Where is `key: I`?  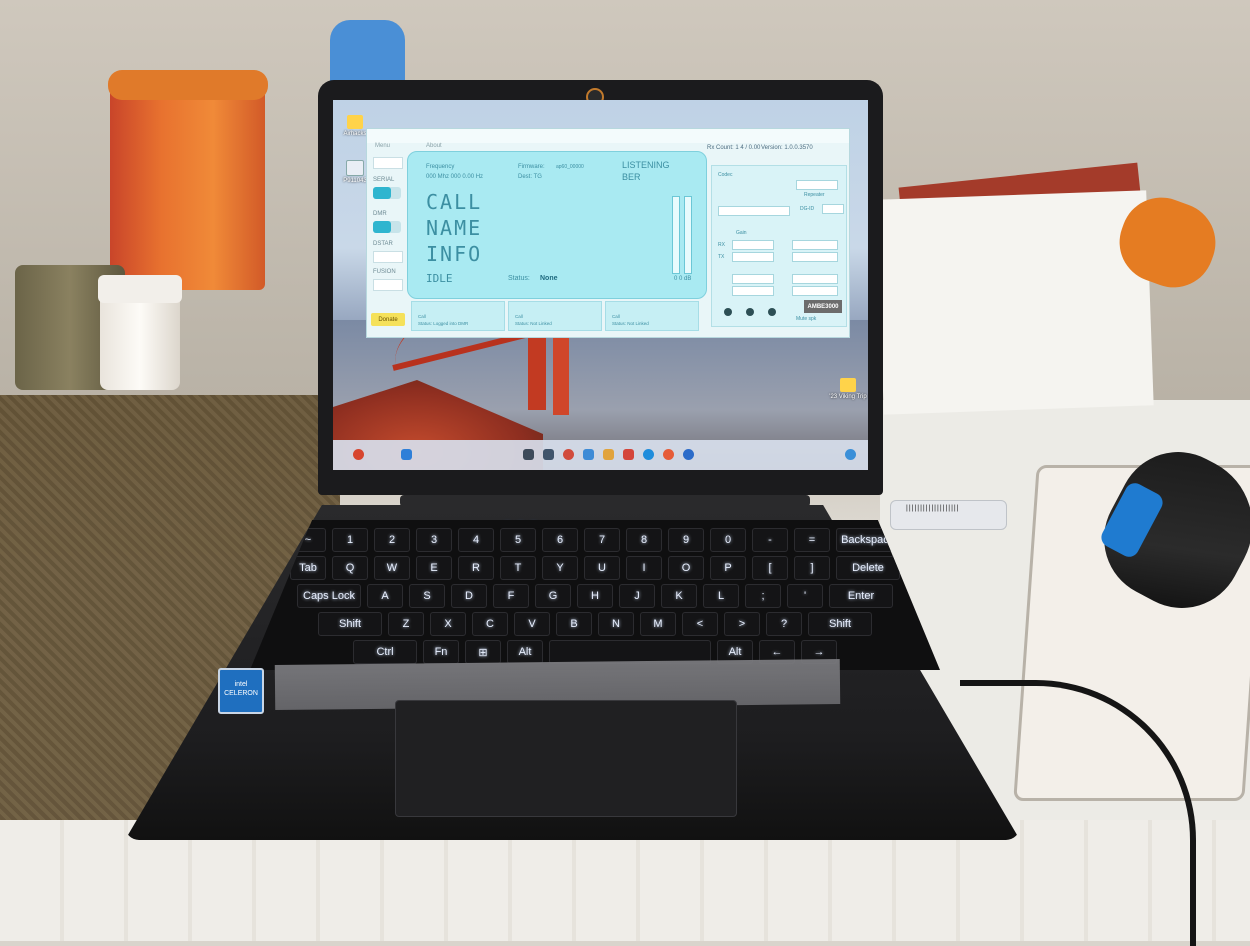 key: I is located at coordinates (644, 568).